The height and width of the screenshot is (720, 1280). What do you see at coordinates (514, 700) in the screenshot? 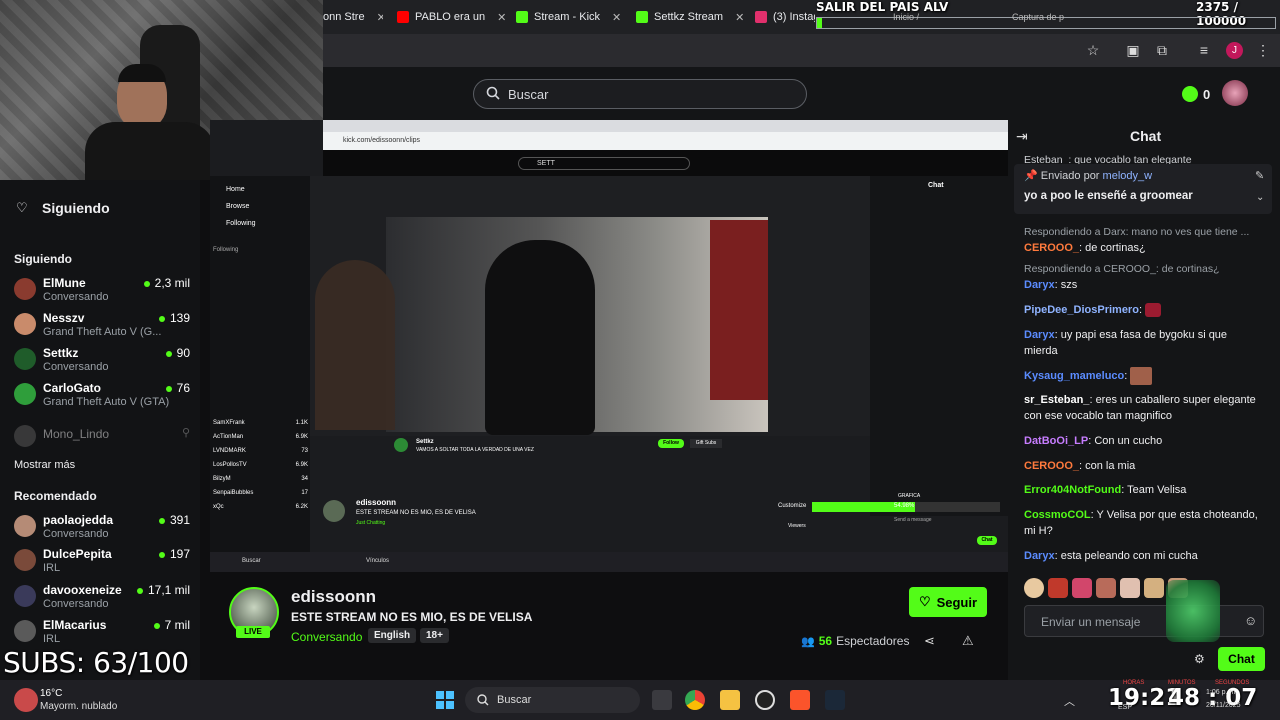
I see `taskbar-search-label: Buscar` at bounding box center [514, 700].